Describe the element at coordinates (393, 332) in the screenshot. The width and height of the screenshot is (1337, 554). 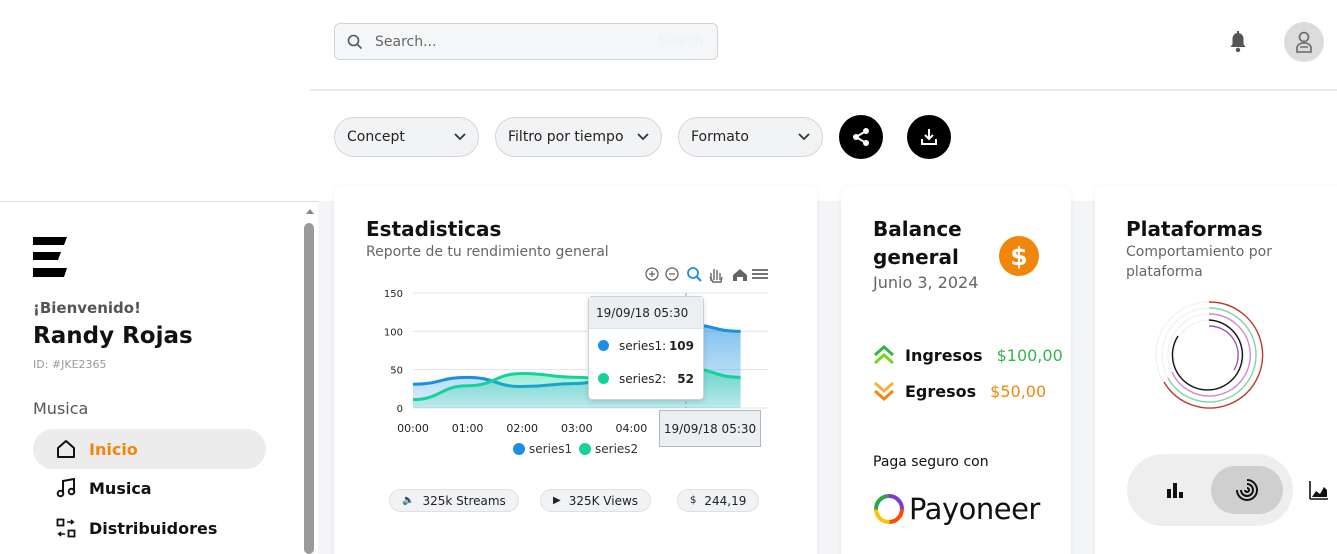
I see `y-tick-label: 100` at that location.